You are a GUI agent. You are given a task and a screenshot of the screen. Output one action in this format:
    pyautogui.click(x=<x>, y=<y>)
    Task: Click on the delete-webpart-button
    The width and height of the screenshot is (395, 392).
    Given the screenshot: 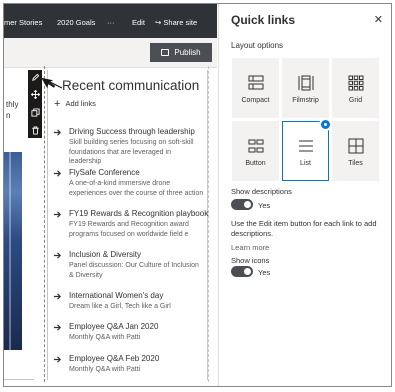 What is the action you would take?
    pyautogui.click(x=35, y=130)
    